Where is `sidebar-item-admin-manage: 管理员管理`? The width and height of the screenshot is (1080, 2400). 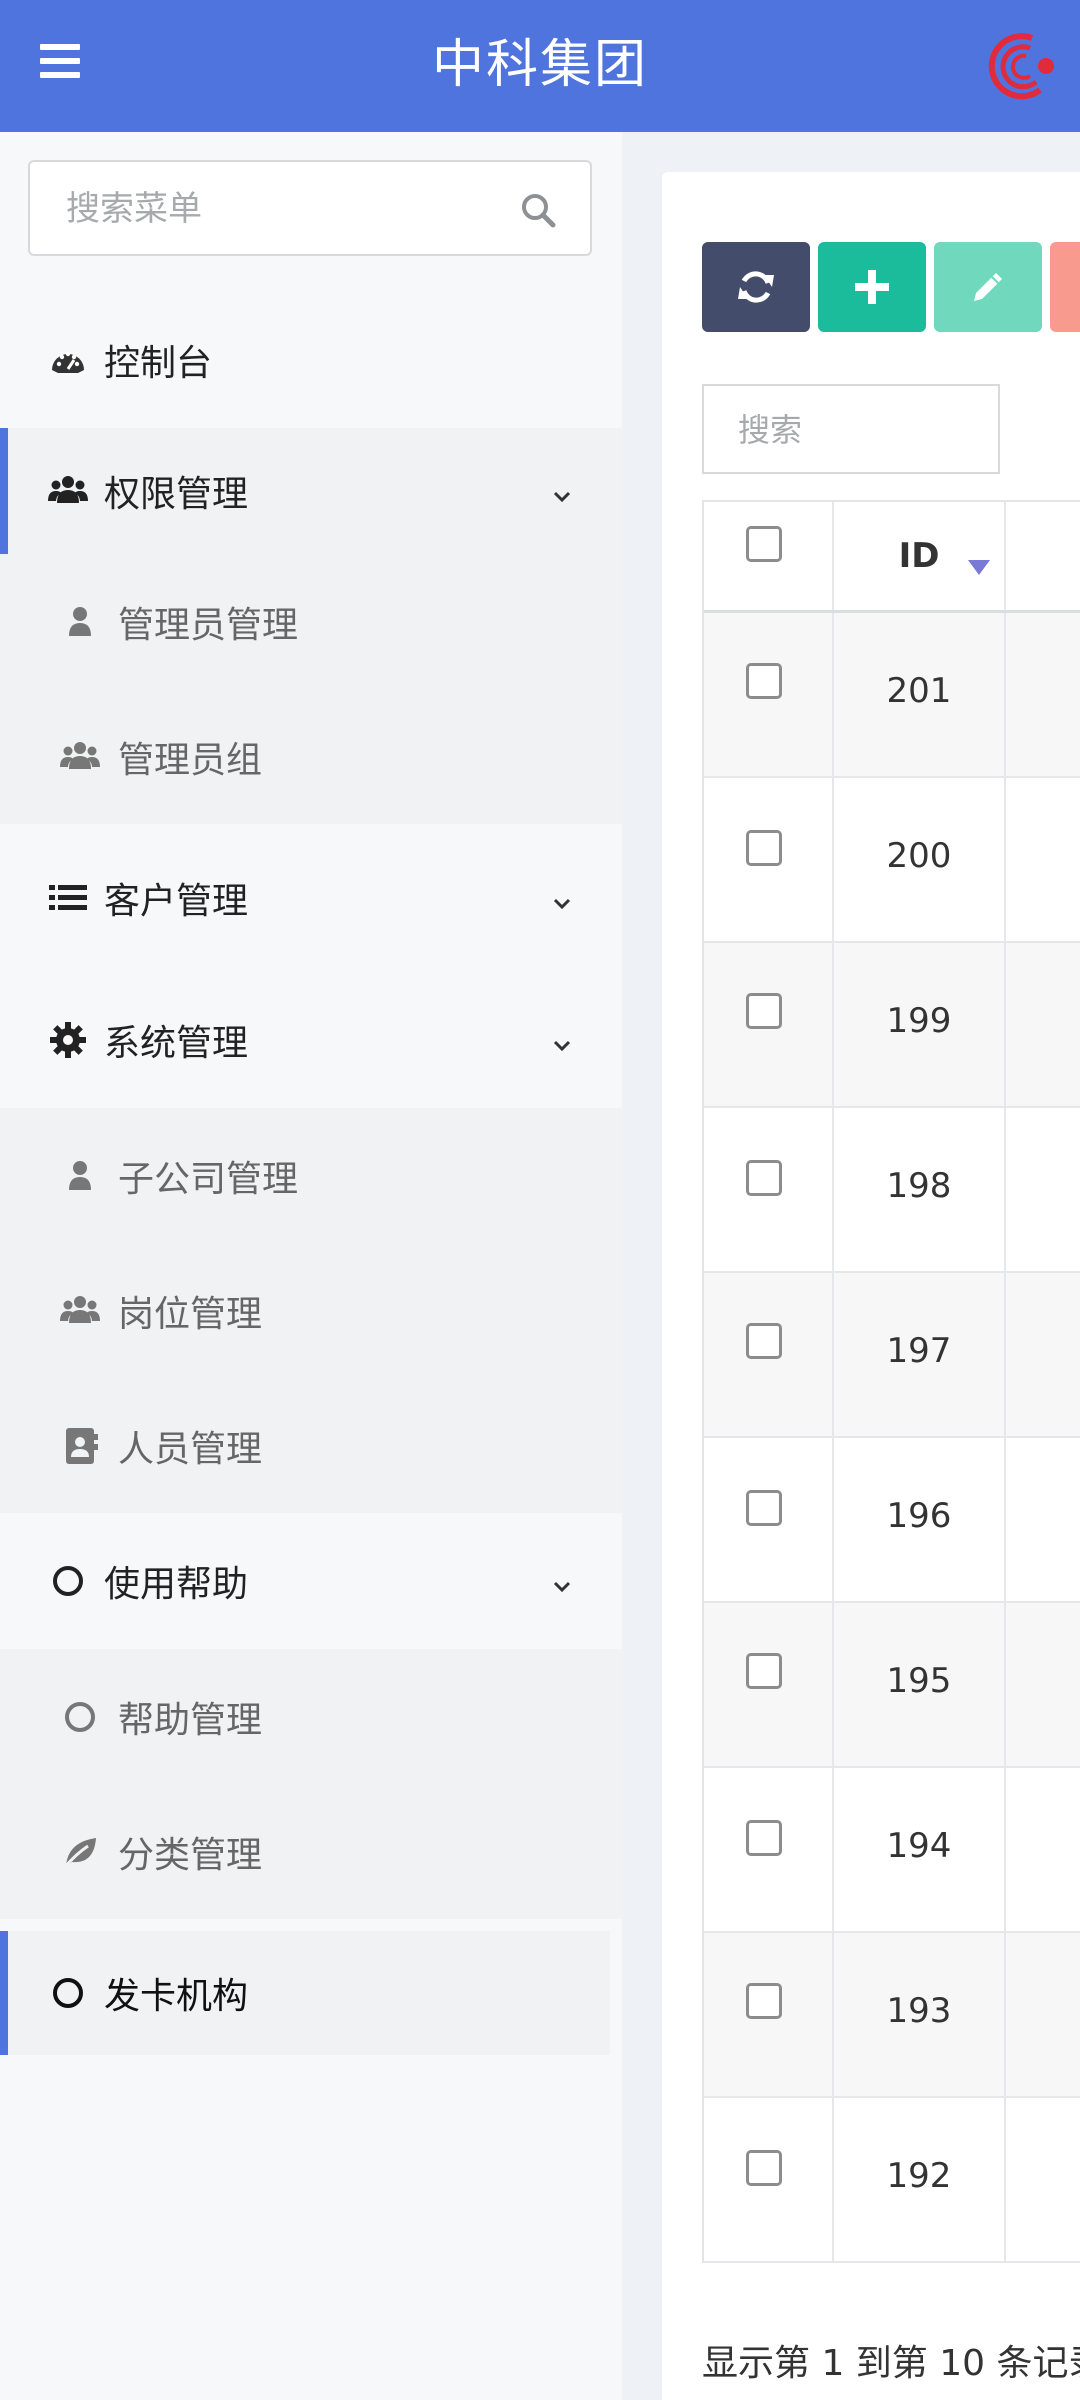
sidebar-item-admin-manage: 管理员管理 is located at coordinates (311, 621).